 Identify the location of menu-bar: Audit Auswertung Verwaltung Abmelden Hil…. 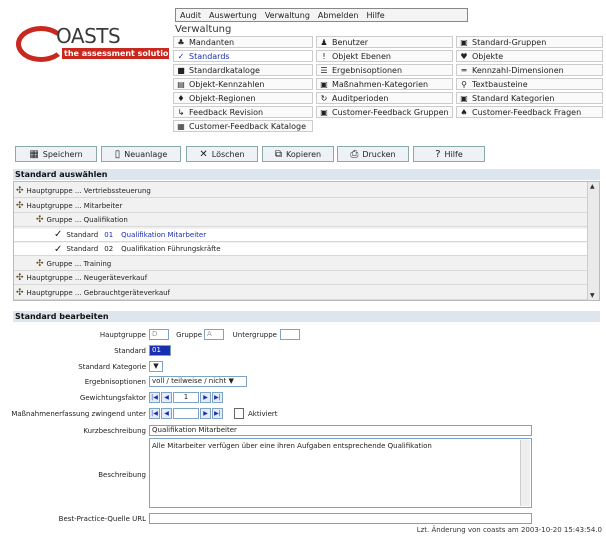
(321, 15).